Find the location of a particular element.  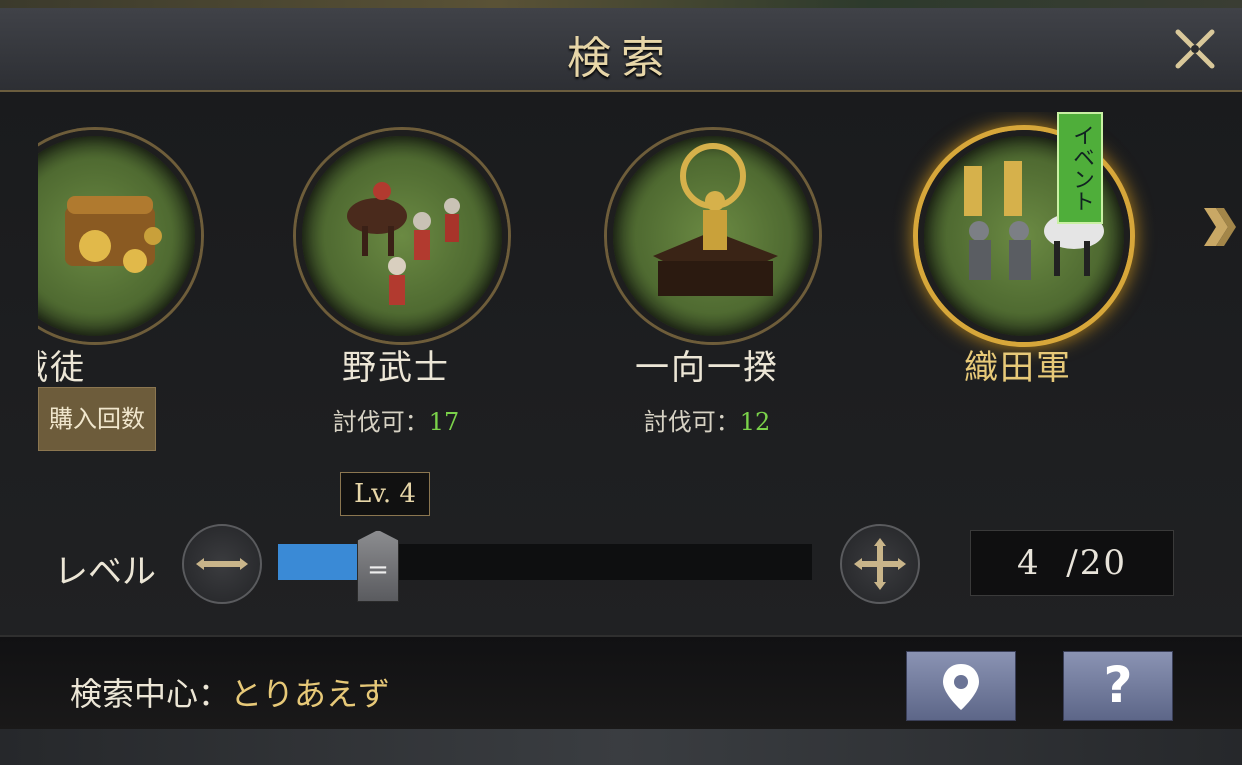

increase-level-button is located at coordinates (880, 564).